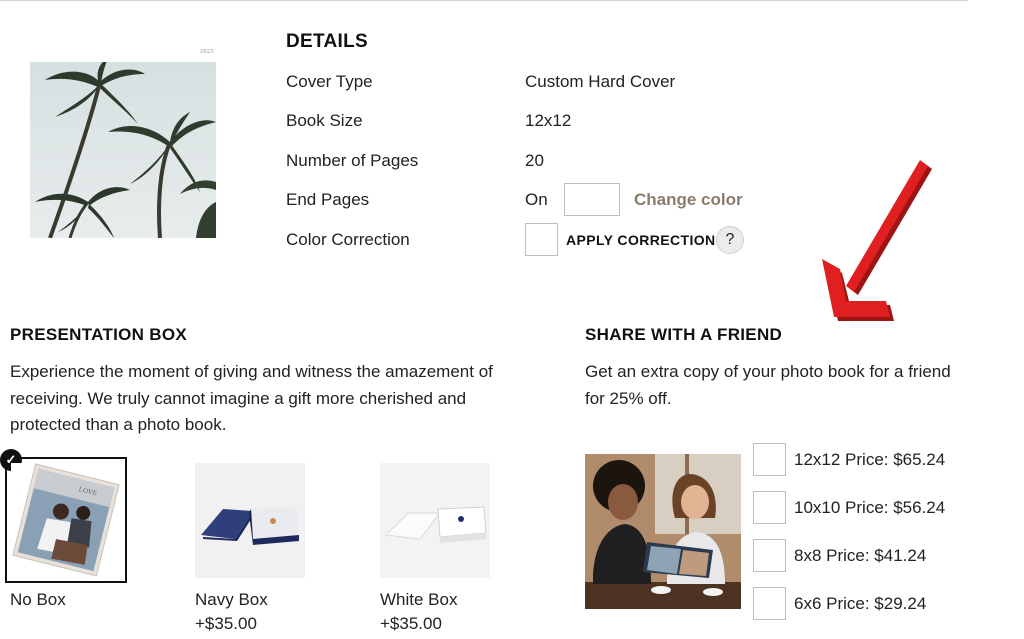  What do you see at coordinates (38, 599) in the screenshot?
I see `no-box-label: No Box` at bounding box center [38, 599].